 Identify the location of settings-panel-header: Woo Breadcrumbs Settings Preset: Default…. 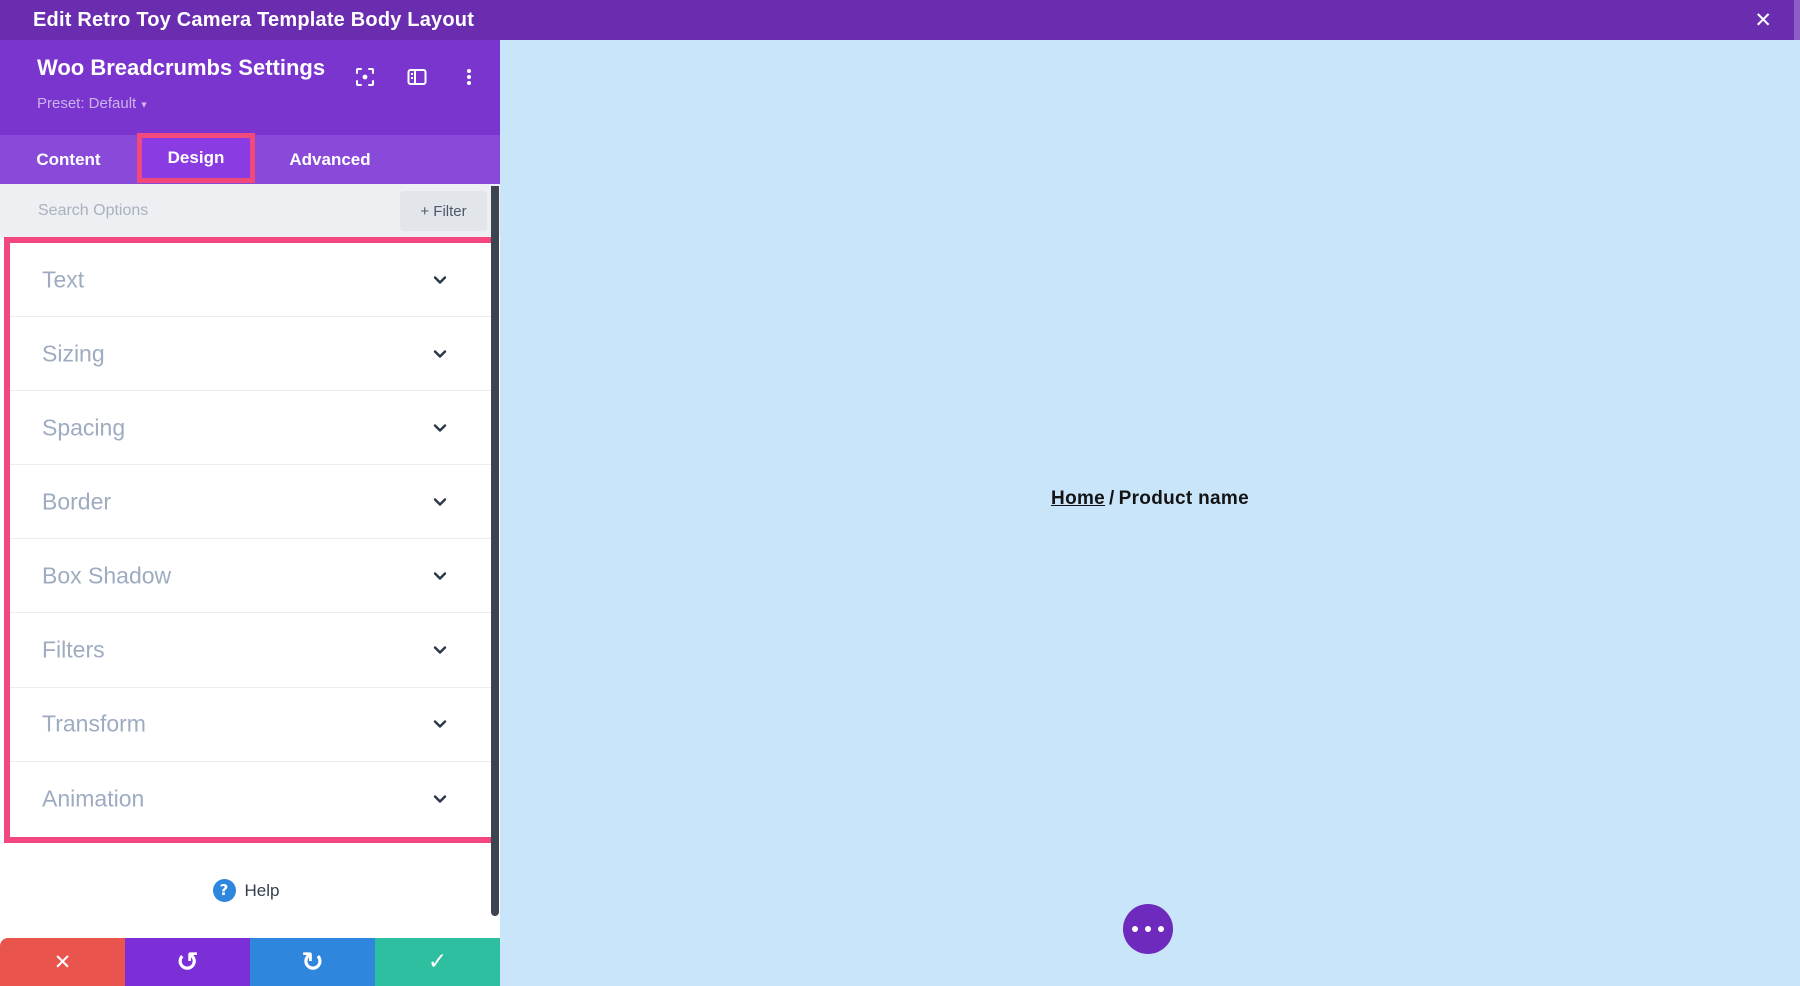
(250, 87).